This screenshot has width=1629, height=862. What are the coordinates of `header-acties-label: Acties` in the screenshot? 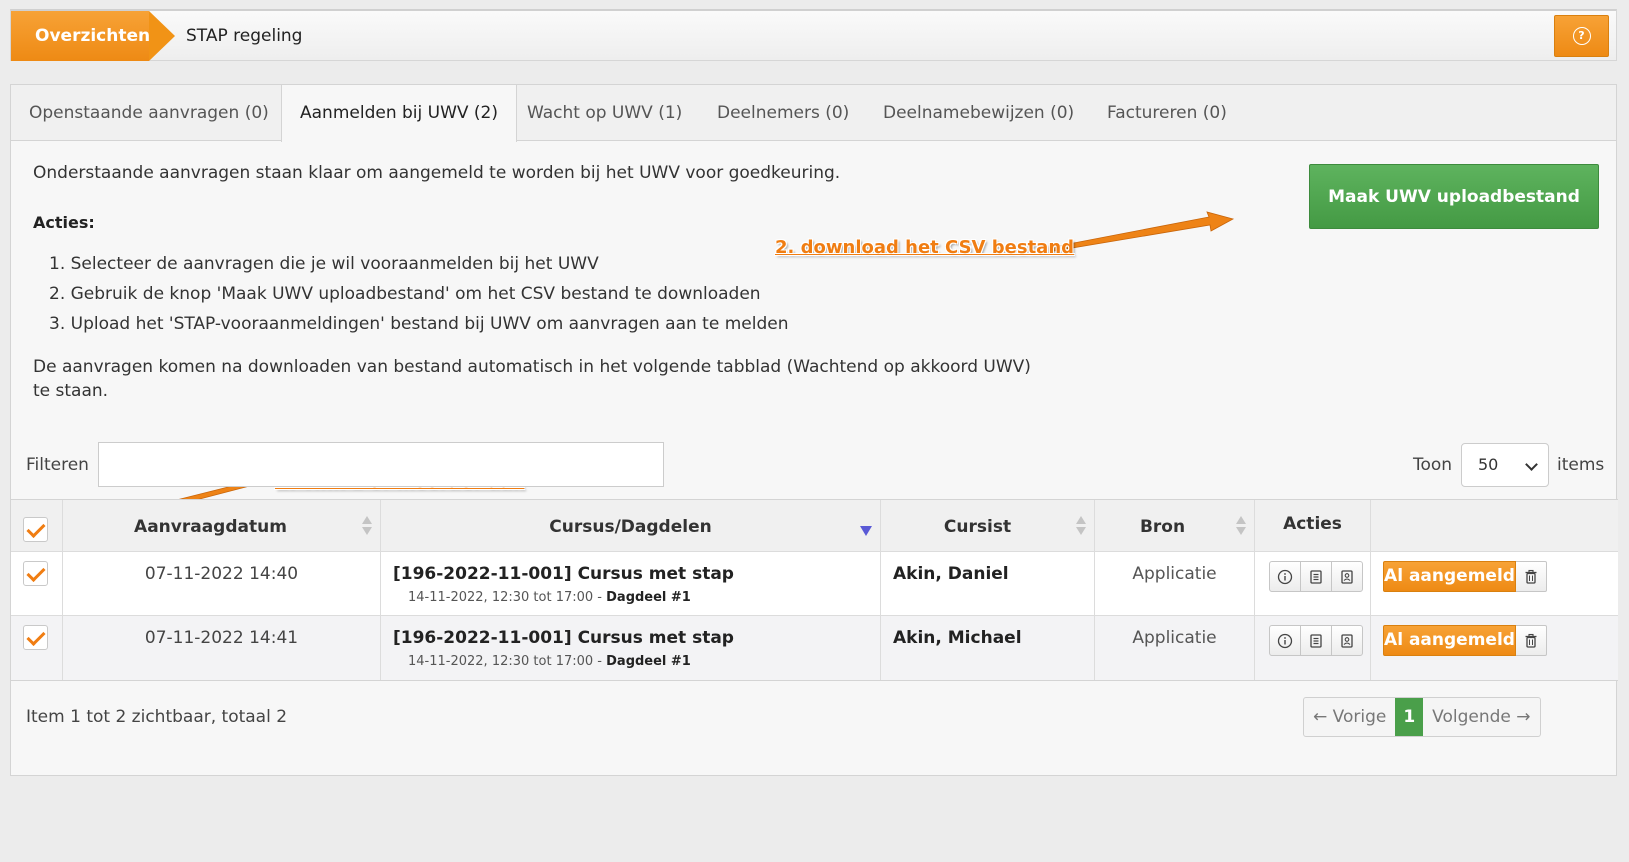 It's located at (1312, 524).